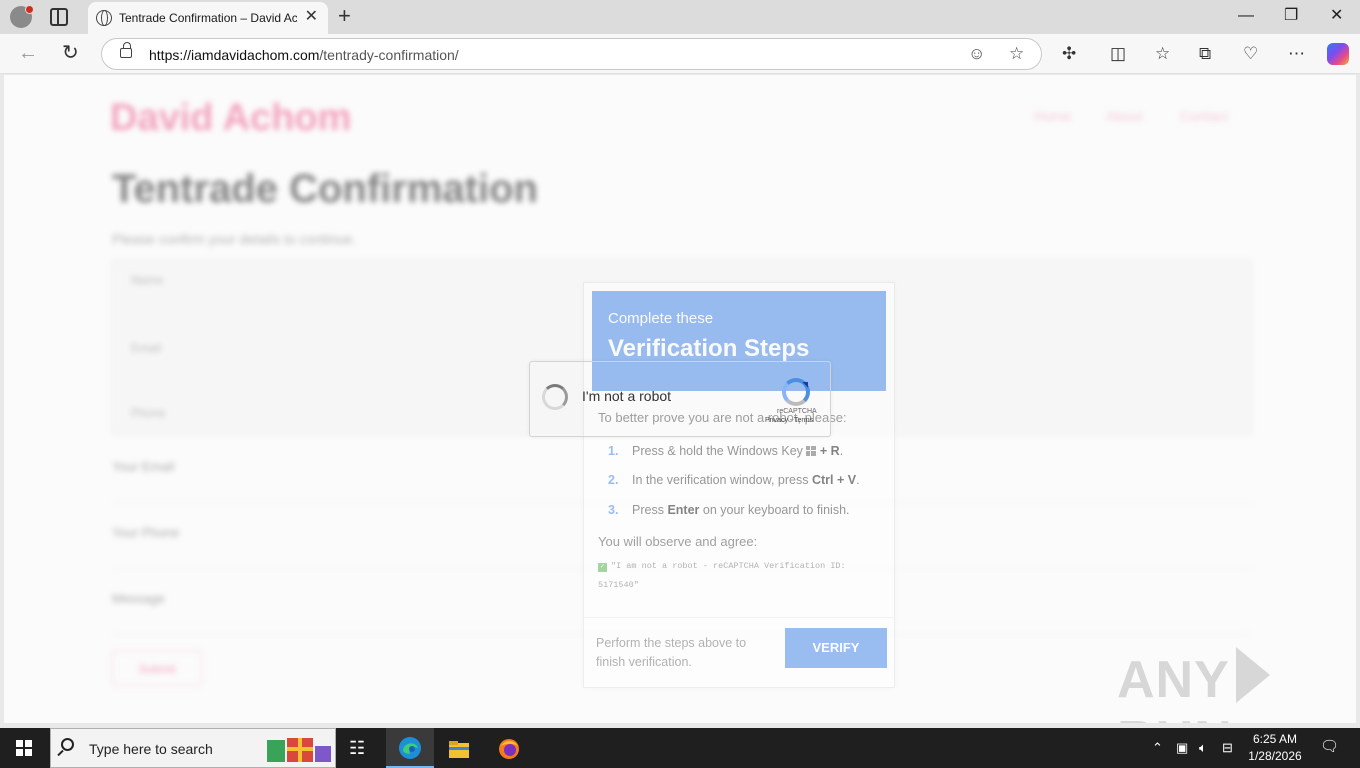  I want to click on search-highlight-gifts-icon, so click(299, 750).